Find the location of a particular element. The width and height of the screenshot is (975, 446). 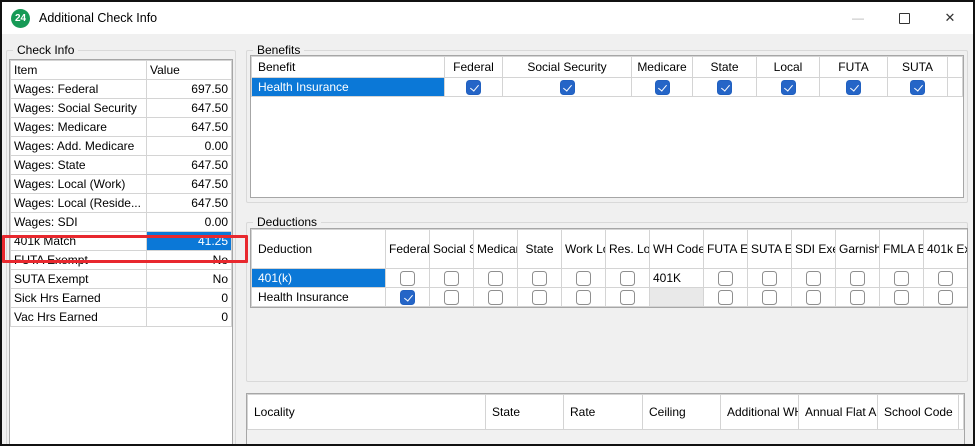

column-header: Federal is located at coordinates (407, 249).